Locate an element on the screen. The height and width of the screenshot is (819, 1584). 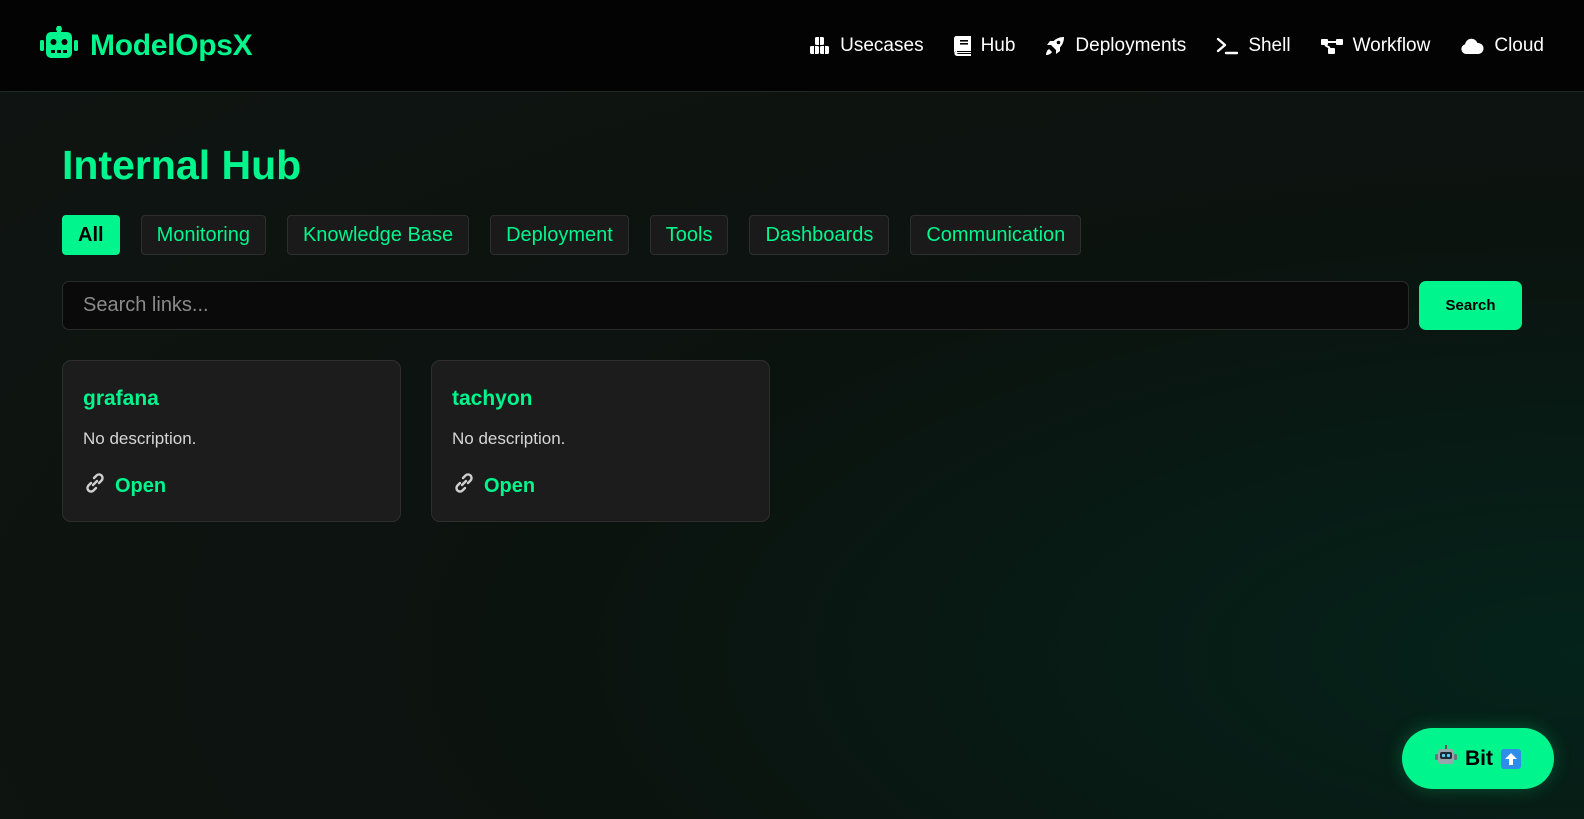
filter-dashboards: Dashboards is located at coordinates (819, 235).